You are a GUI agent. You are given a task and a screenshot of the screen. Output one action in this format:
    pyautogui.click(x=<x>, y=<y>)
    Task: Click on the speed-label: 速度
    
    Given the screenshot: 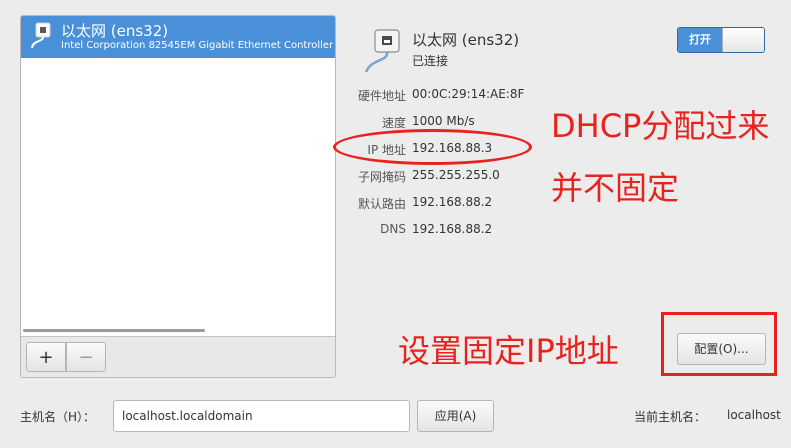 What is the action you would take?
    pyautogui.click(x=393, y=123)
    